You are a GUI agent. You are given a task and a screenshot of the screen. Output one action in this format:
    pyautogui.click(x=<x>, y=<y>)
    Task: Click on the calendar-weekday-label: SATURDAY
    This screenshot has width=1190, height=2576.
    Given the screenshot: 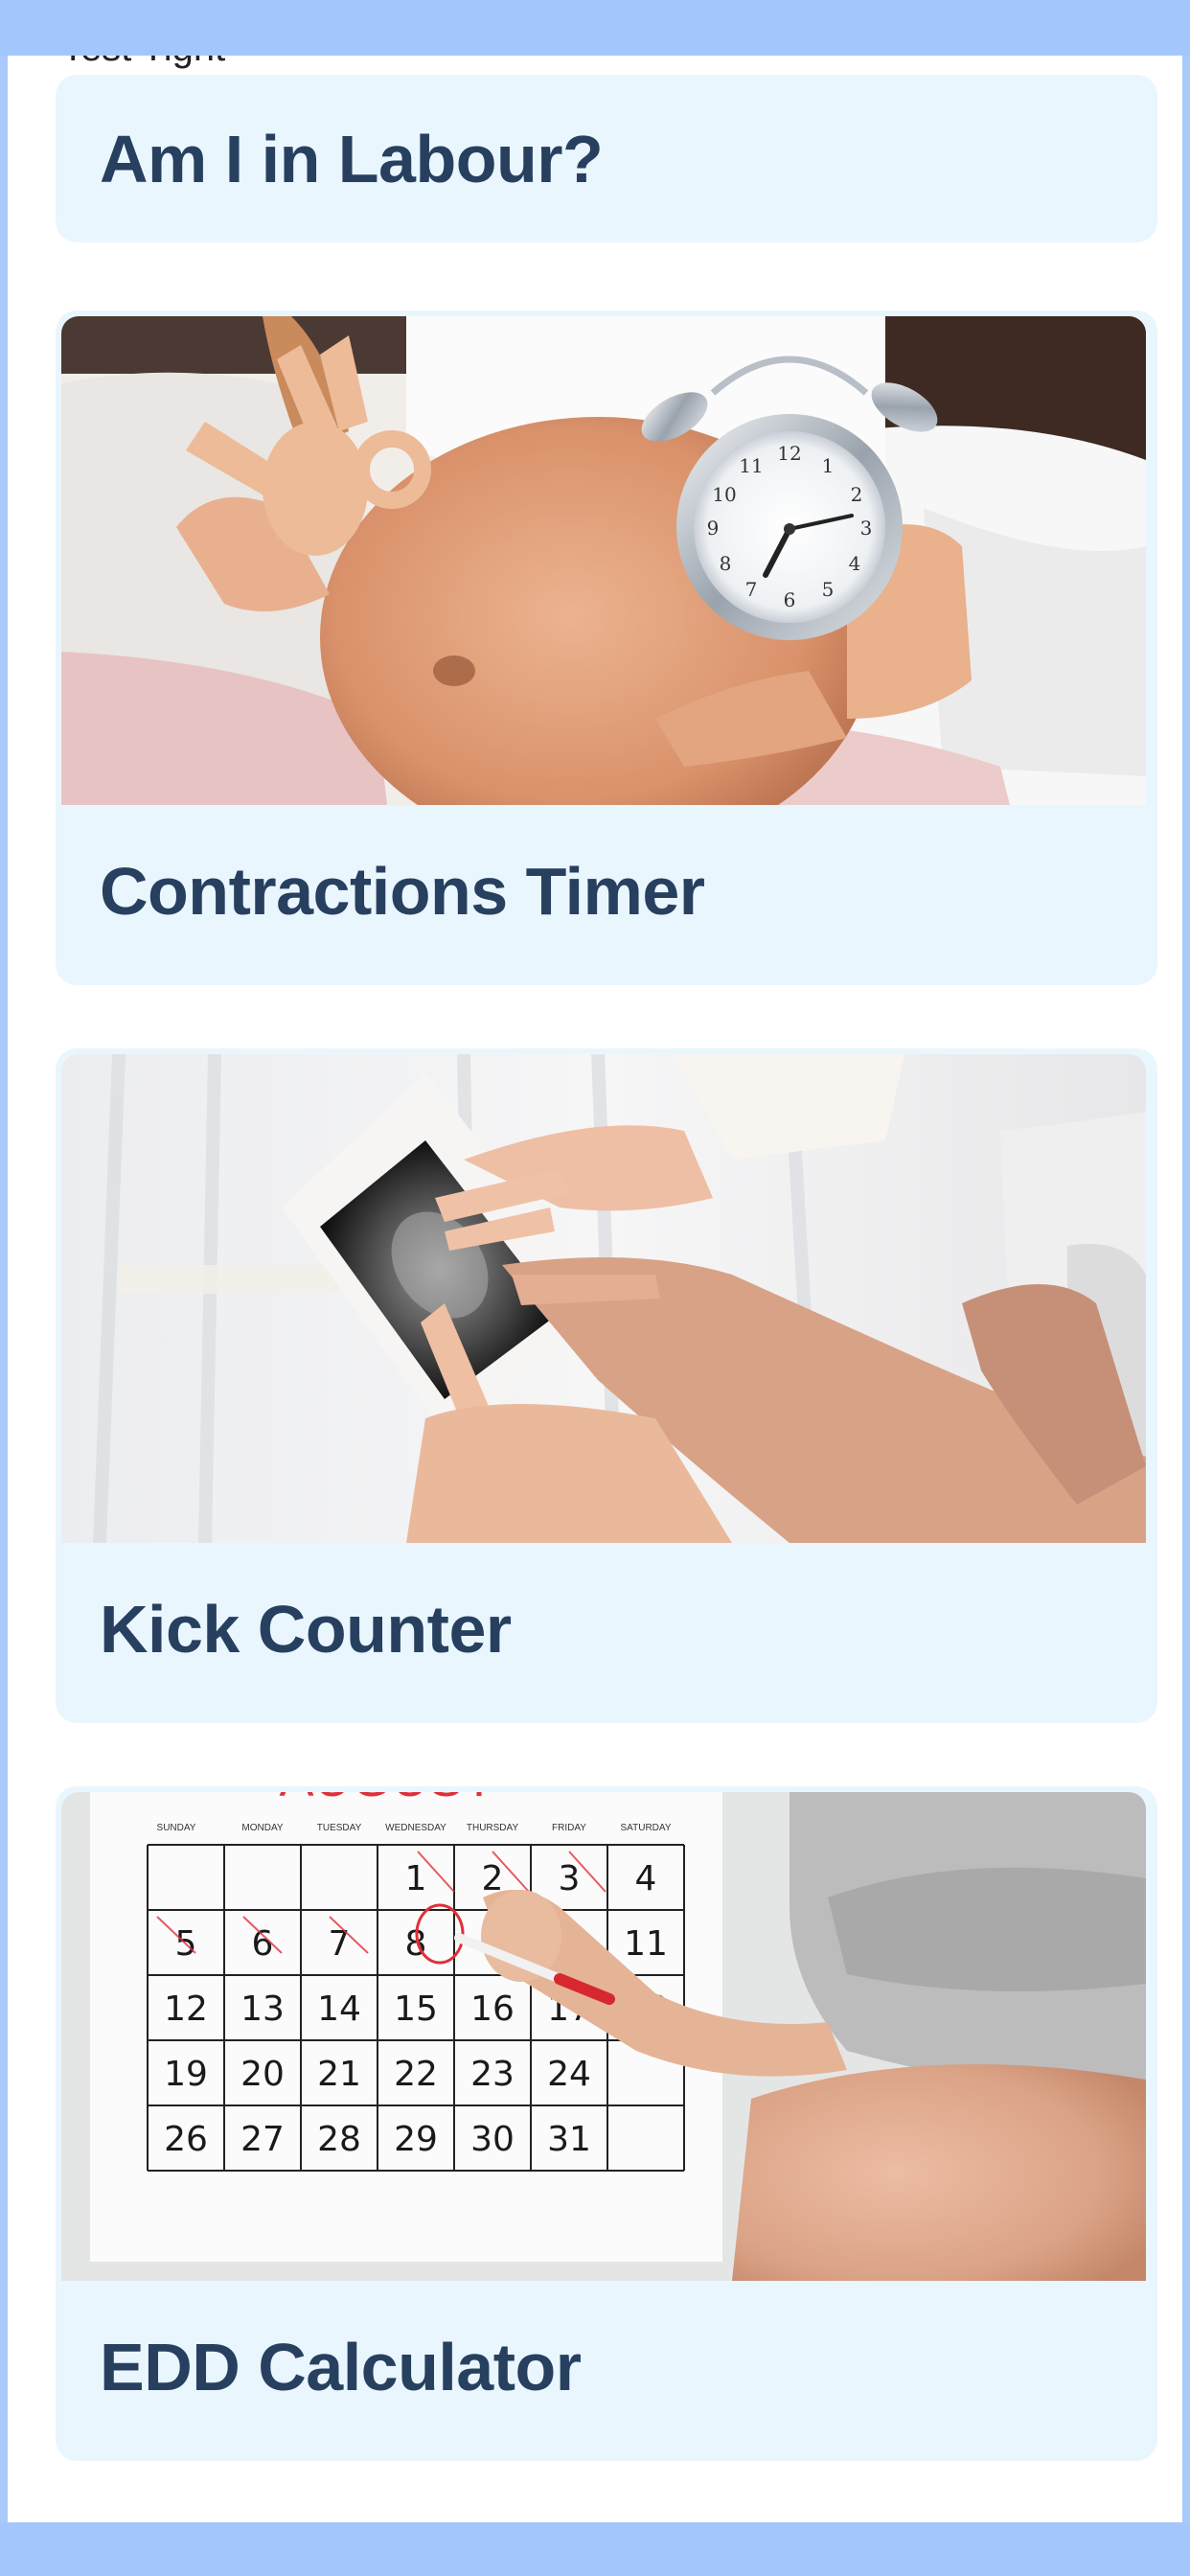 What is the action you would take?
    pyautogui.click(x=647, y=1828)
    